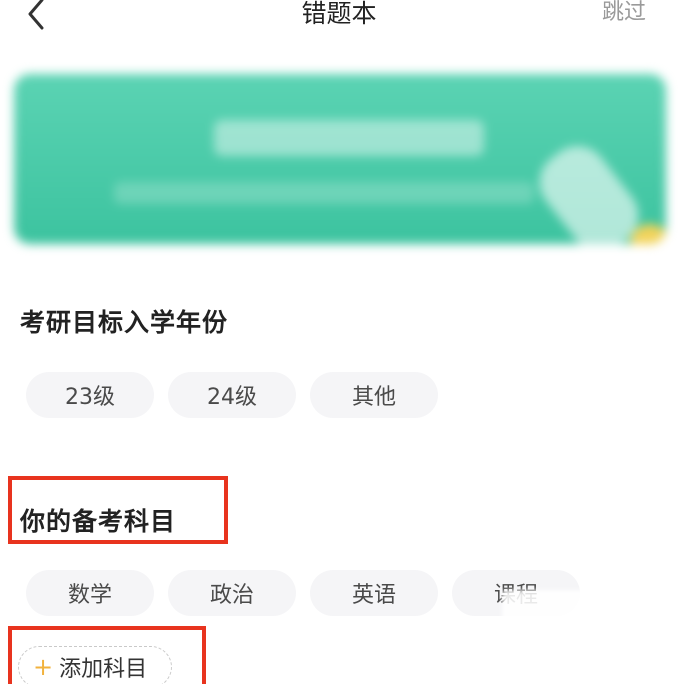  Describe the element at coordinates (232, 395) in the screenshot. I see `year-option-24: 24级` at that location.